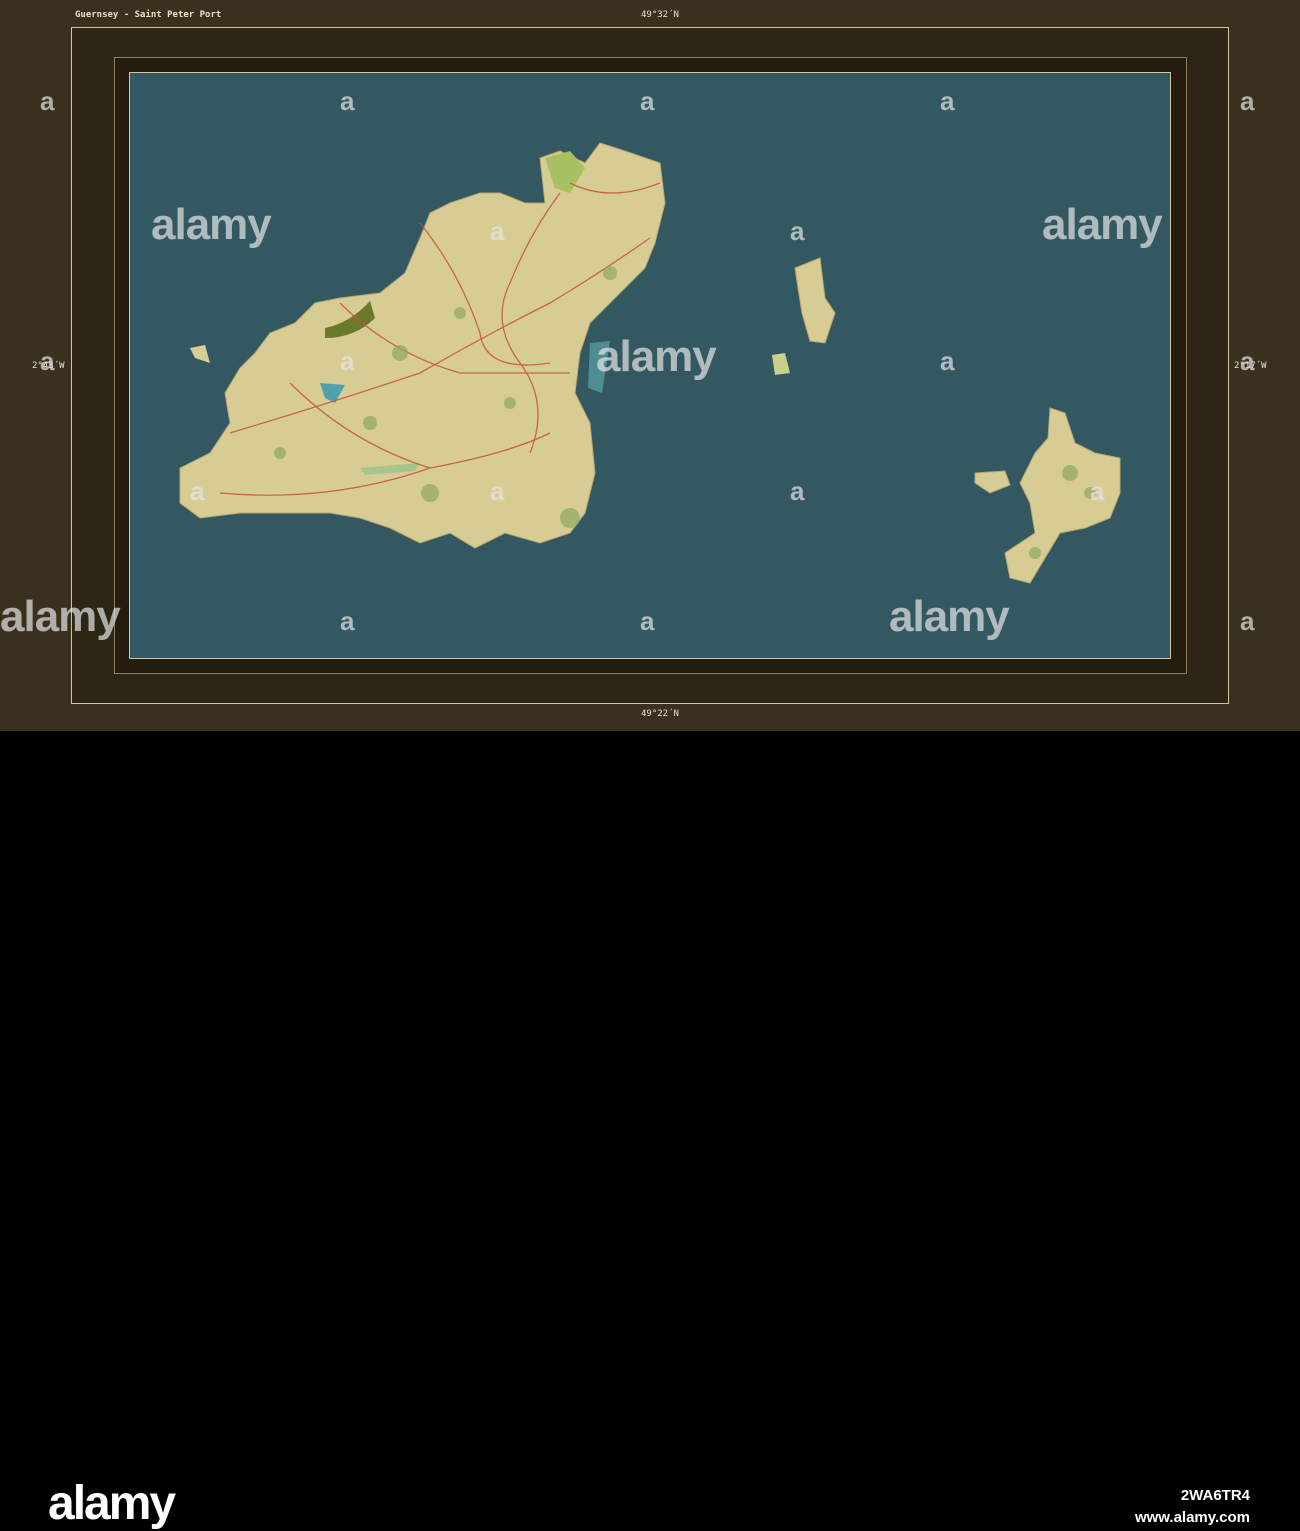  What do you see at coordinates (804, 316) in the screenshot?
I see `herm-island` at bounding box center [804, 316].